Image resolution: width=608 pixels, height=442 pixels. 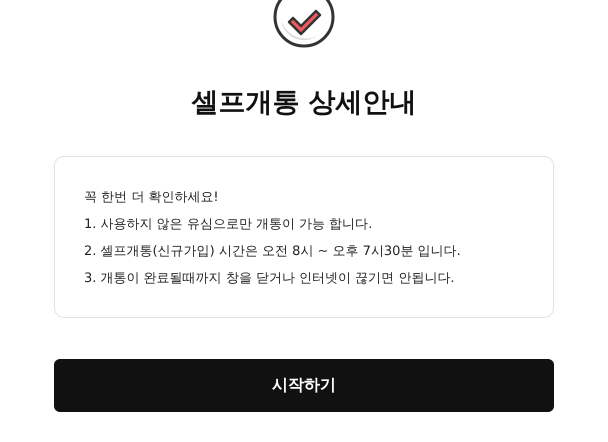 I want to click on notice-heading: 꼭 한번 더 확인하세요!, so click(x=152, y=198).